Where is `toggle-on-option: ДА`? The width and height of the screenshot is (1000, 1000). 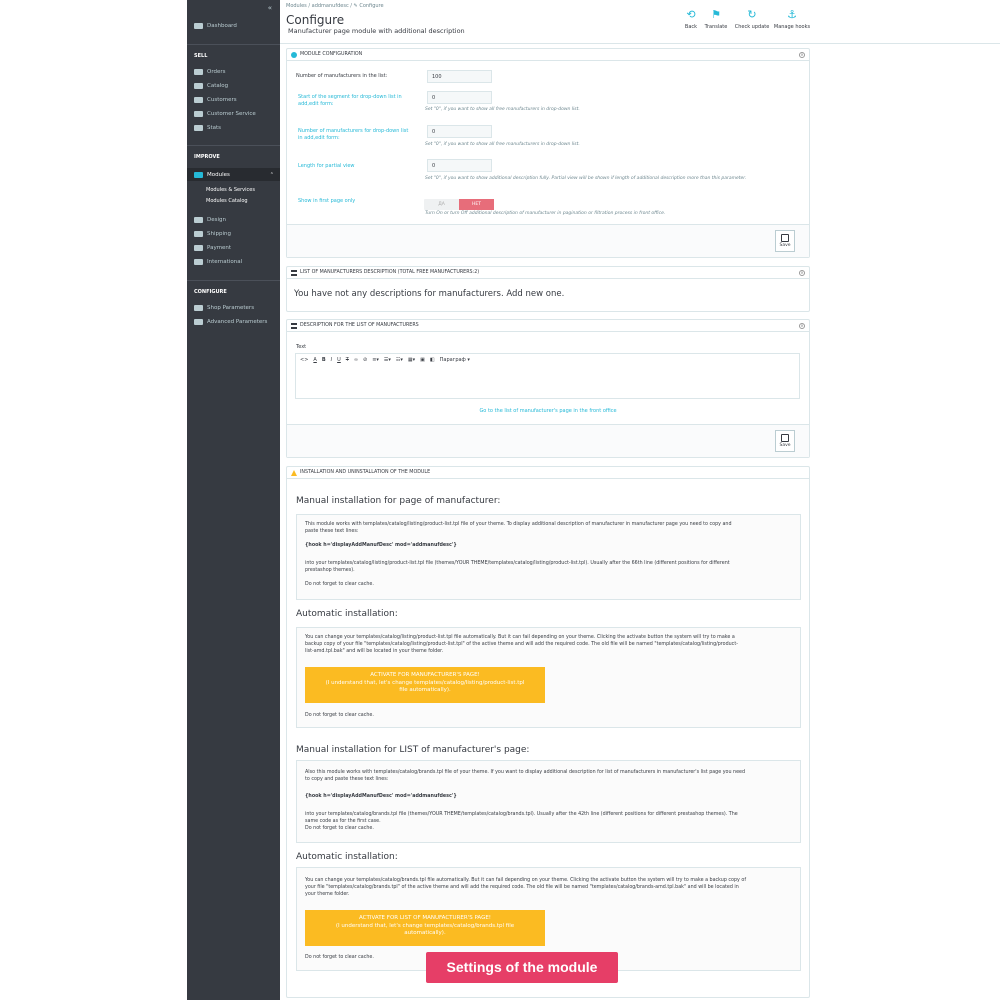
toggle-on-option: ДА is located at coordinates (441, 204).